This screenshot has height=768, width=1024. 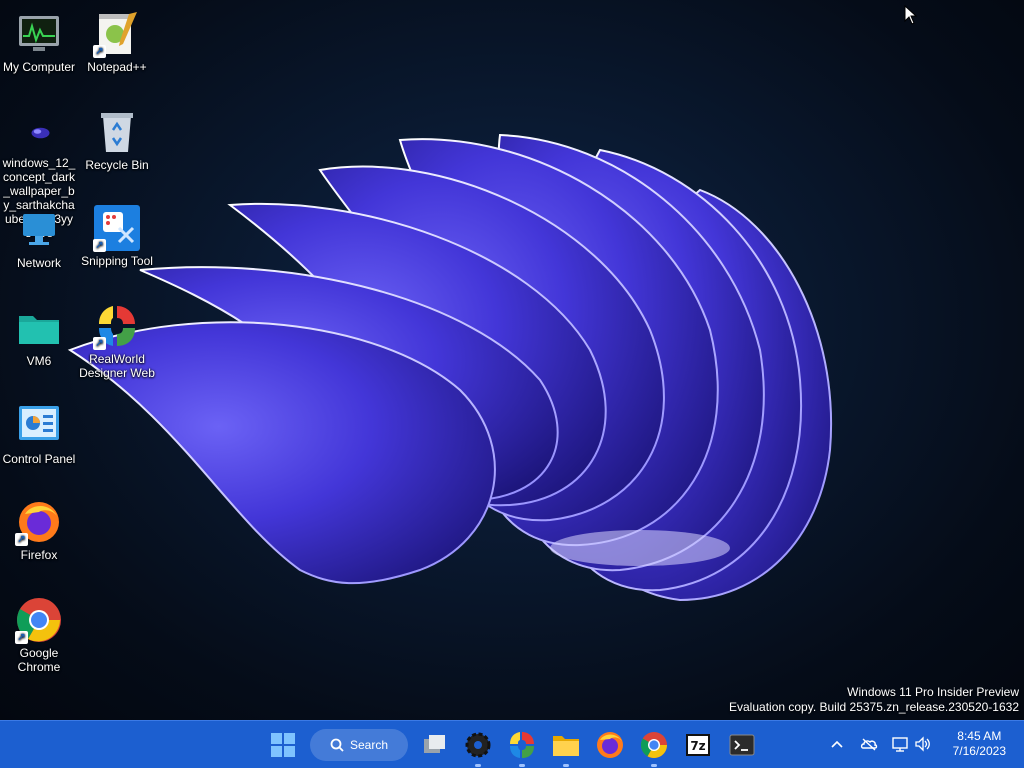 I want to click on recycle-bin-icon, so click(x=117, y=132).